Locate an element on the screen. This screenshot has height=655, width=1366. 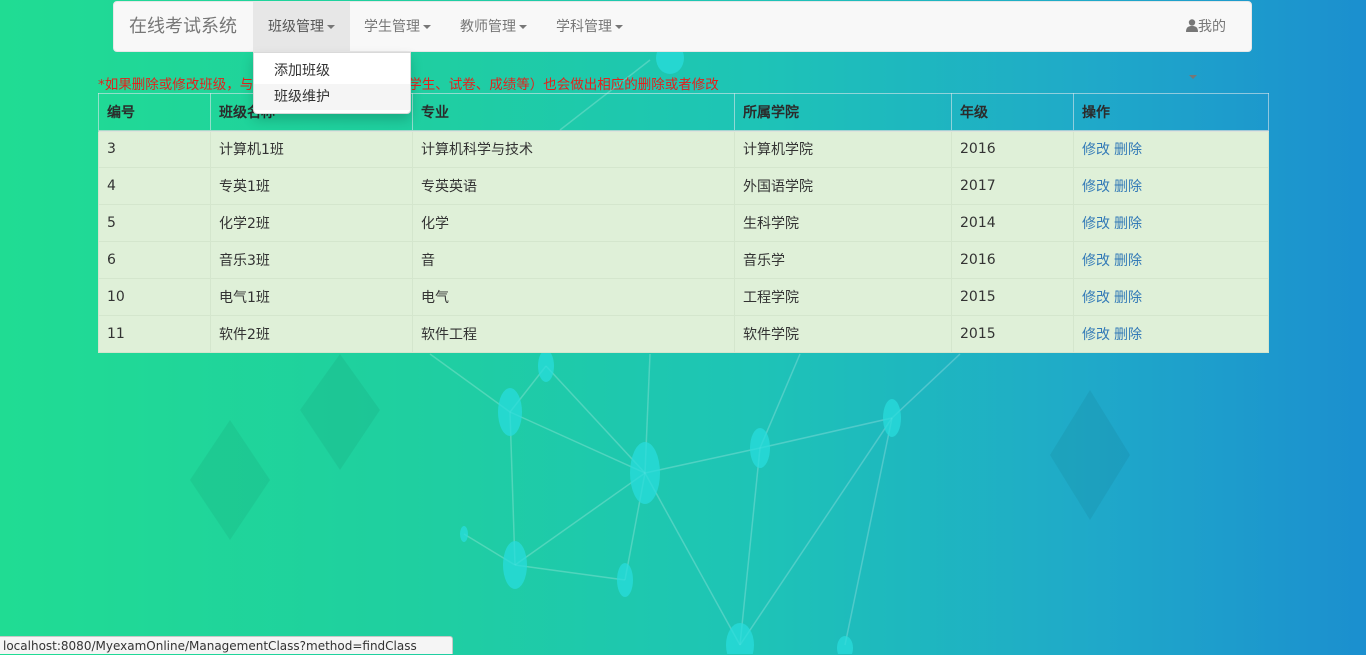
cell-college: 生科学院 is located at coordinates (843, 223).